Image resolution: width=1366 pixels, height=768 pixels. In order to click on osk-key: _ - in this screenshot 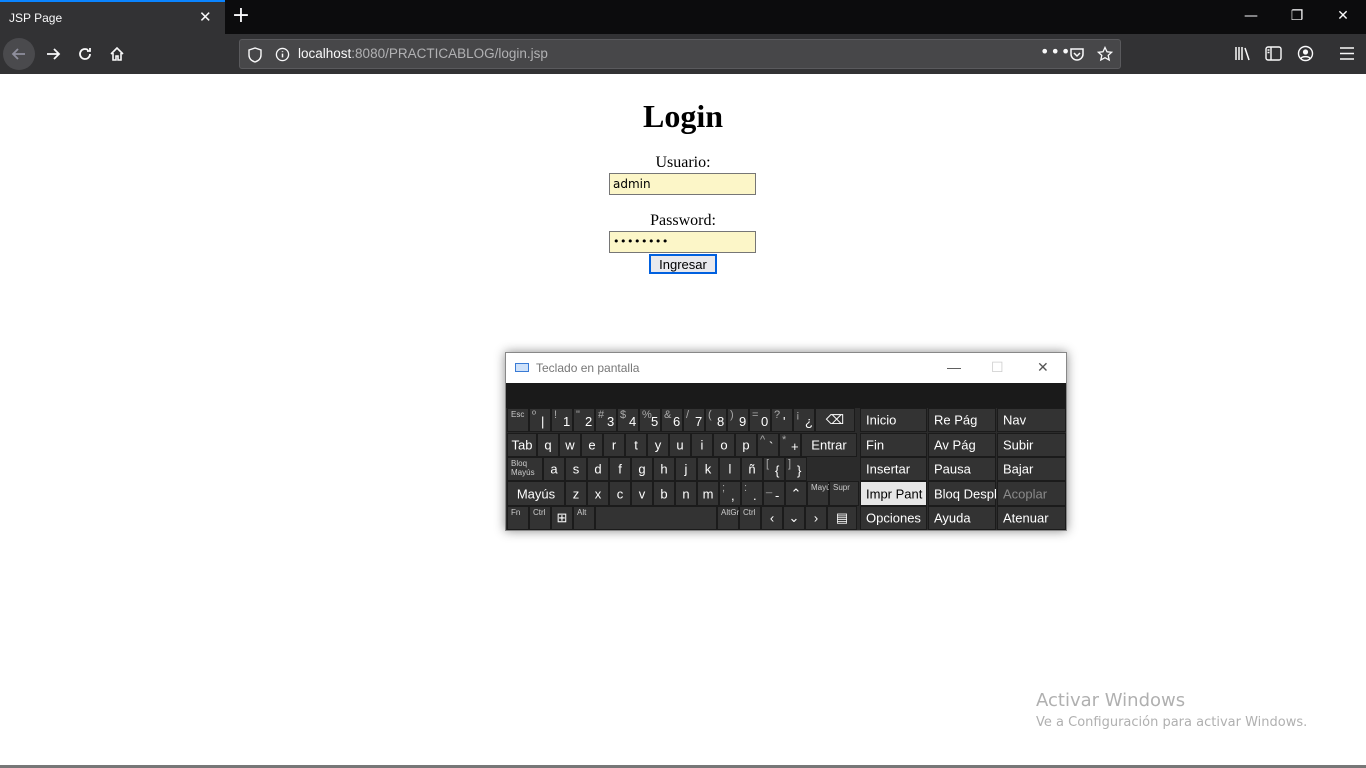, I will do `click(774, 493)`.